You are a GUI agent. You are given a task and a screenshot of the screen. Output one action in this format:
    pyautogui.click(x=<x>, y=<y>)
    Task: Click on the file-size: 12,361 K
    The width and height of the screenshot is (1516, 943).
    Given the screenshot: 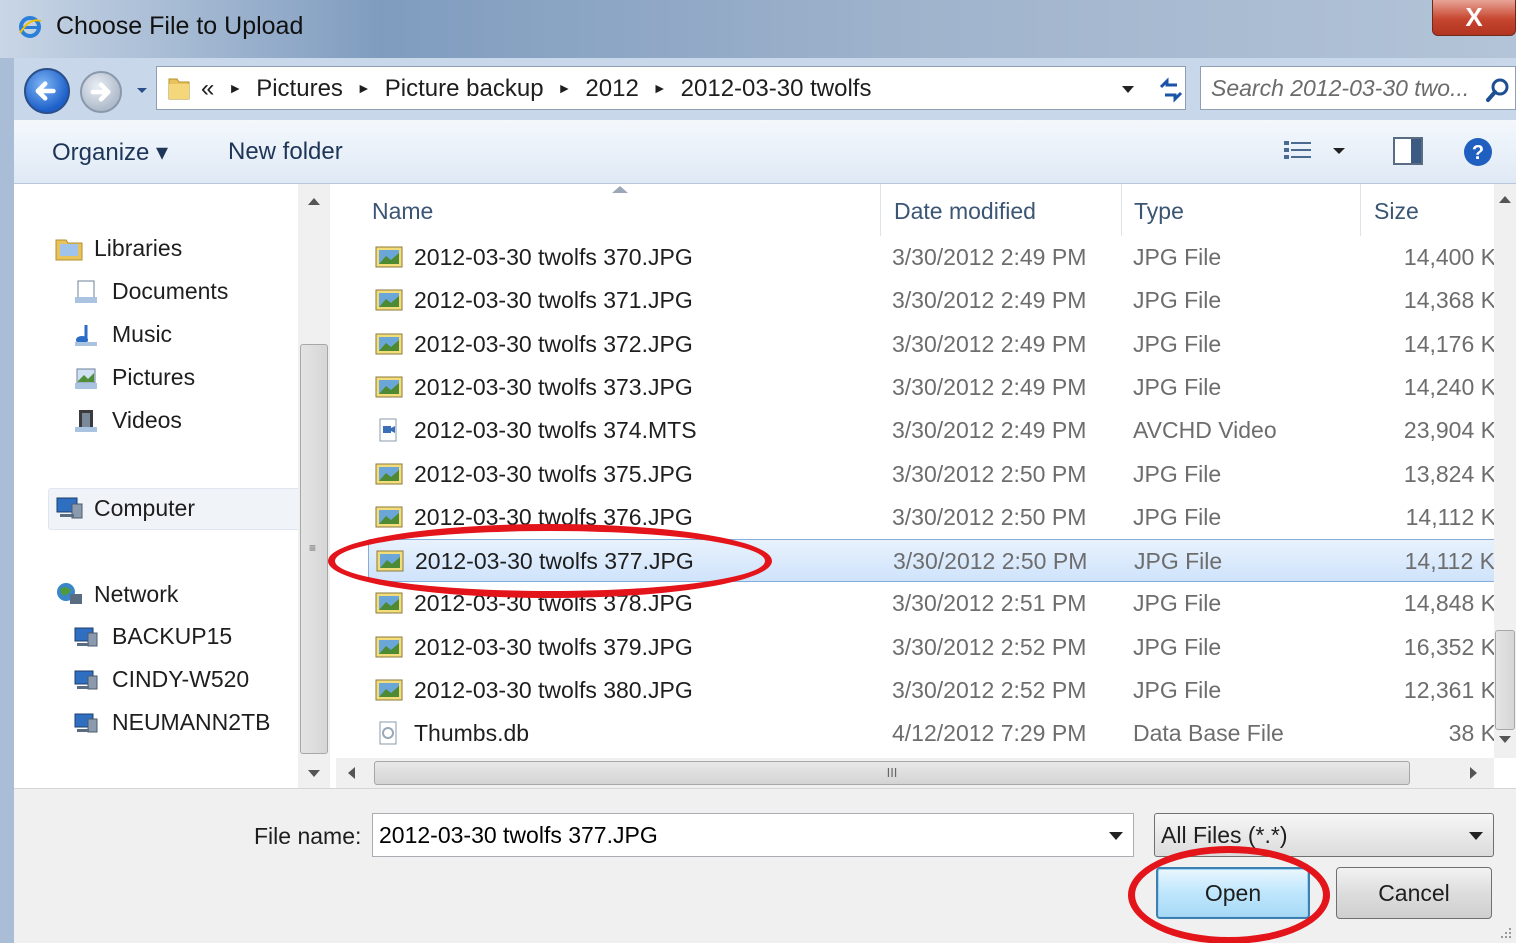 What is the action you would take?
    pyautogui.click(x=1449, y=690)
    